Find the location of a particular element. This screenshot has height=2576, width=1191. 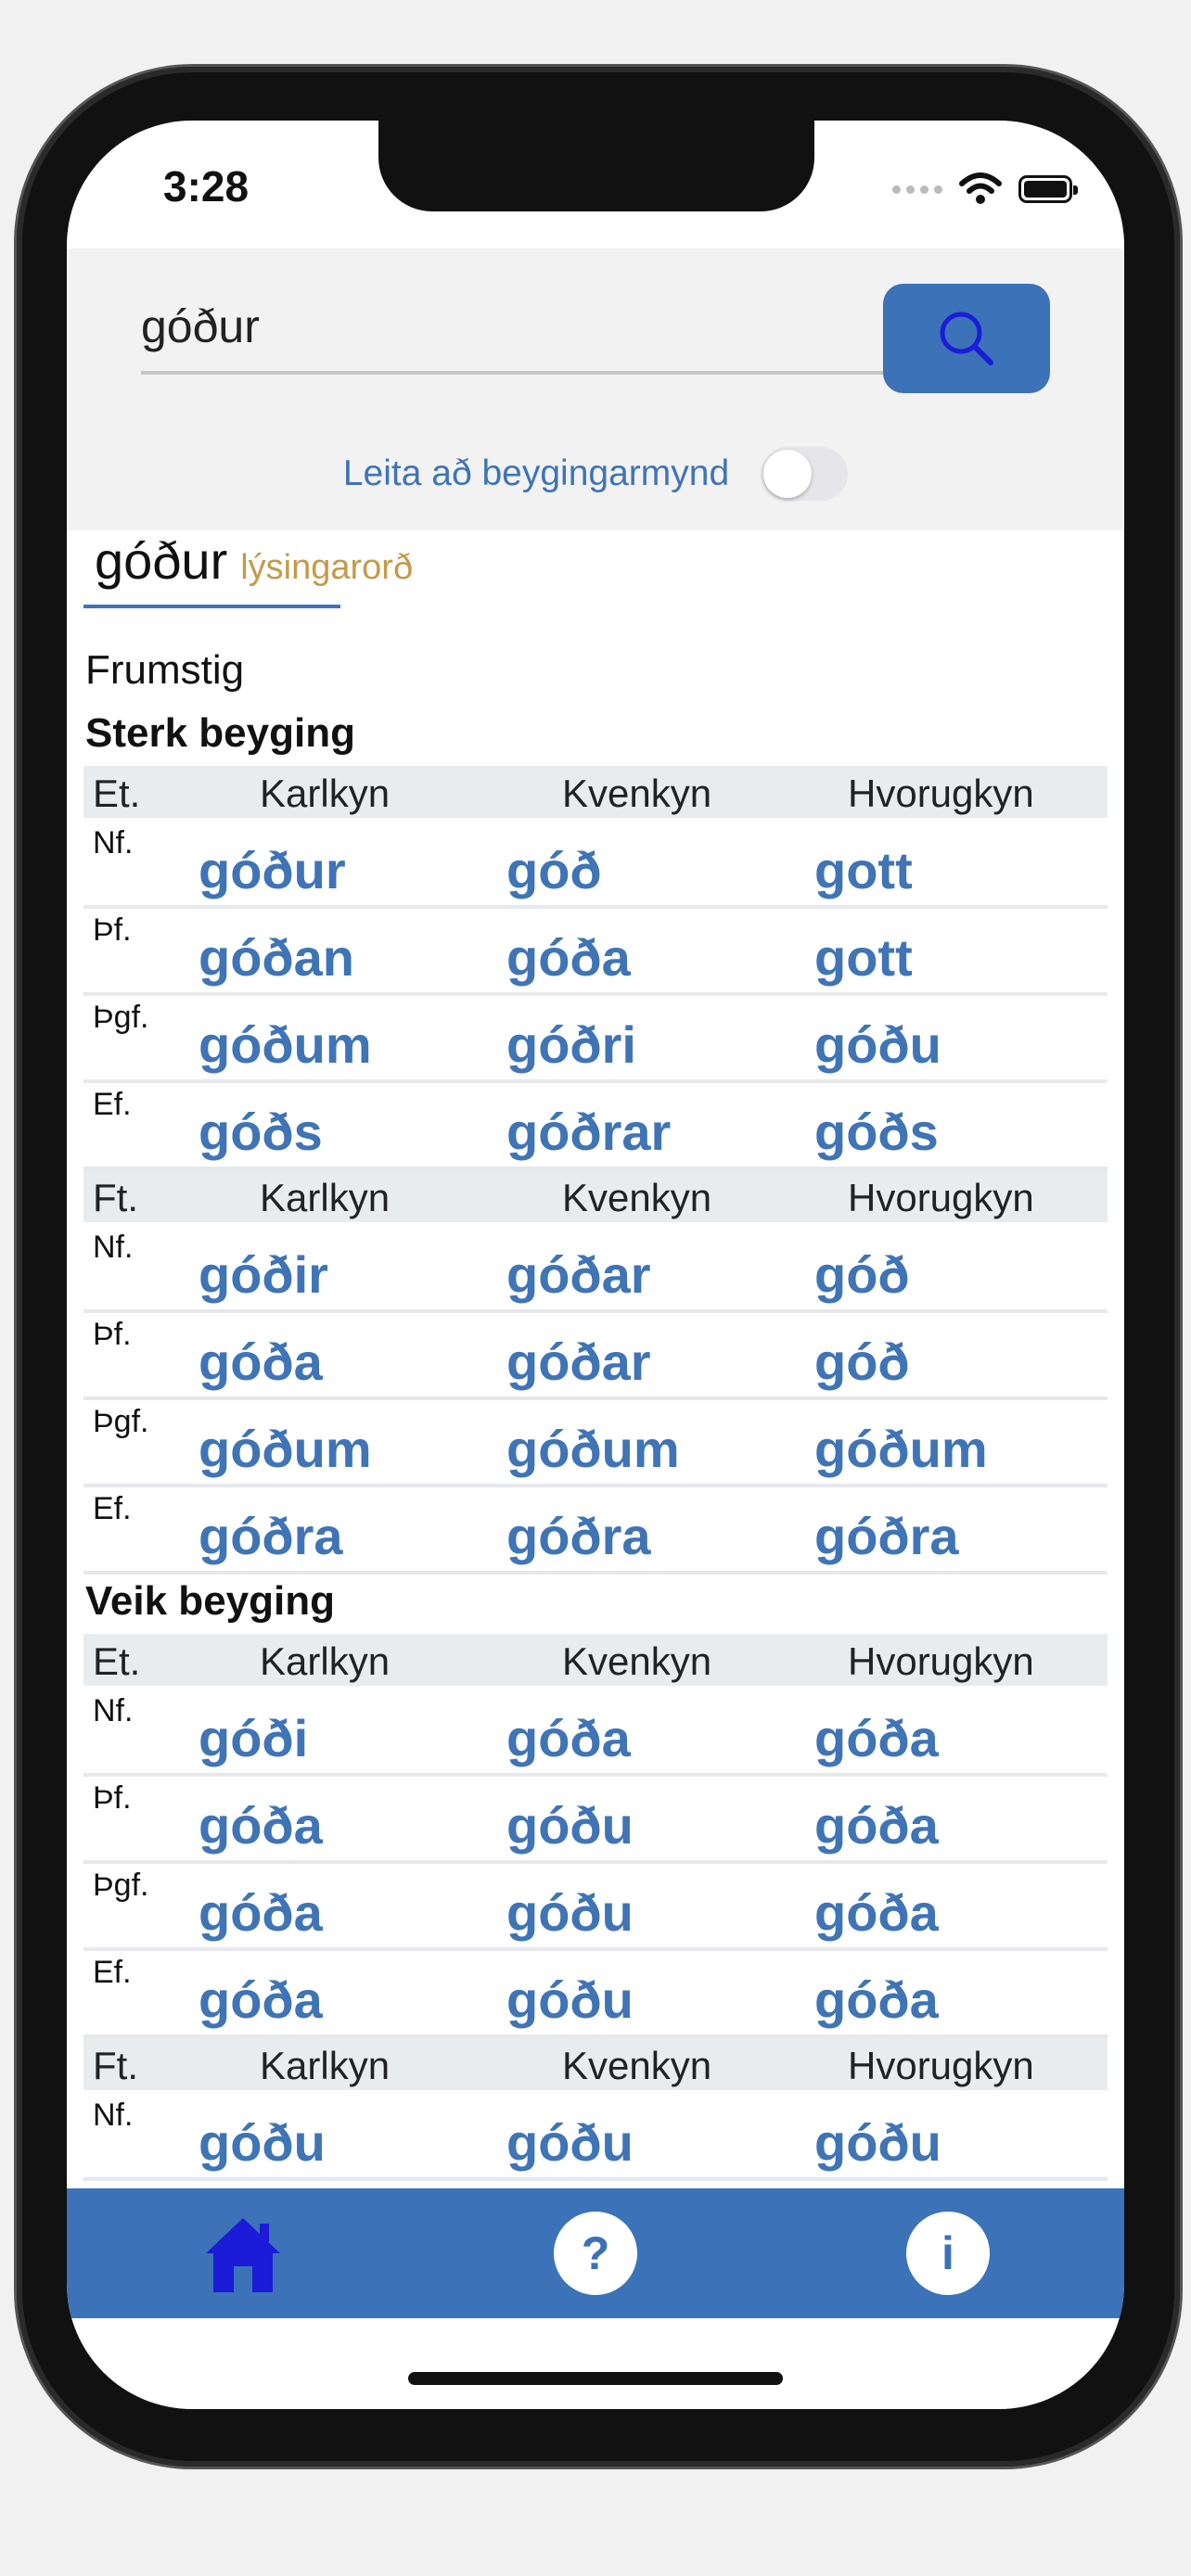

table-row: Þgf. góðum góðri góðu is located at coordinates (595, 1039).